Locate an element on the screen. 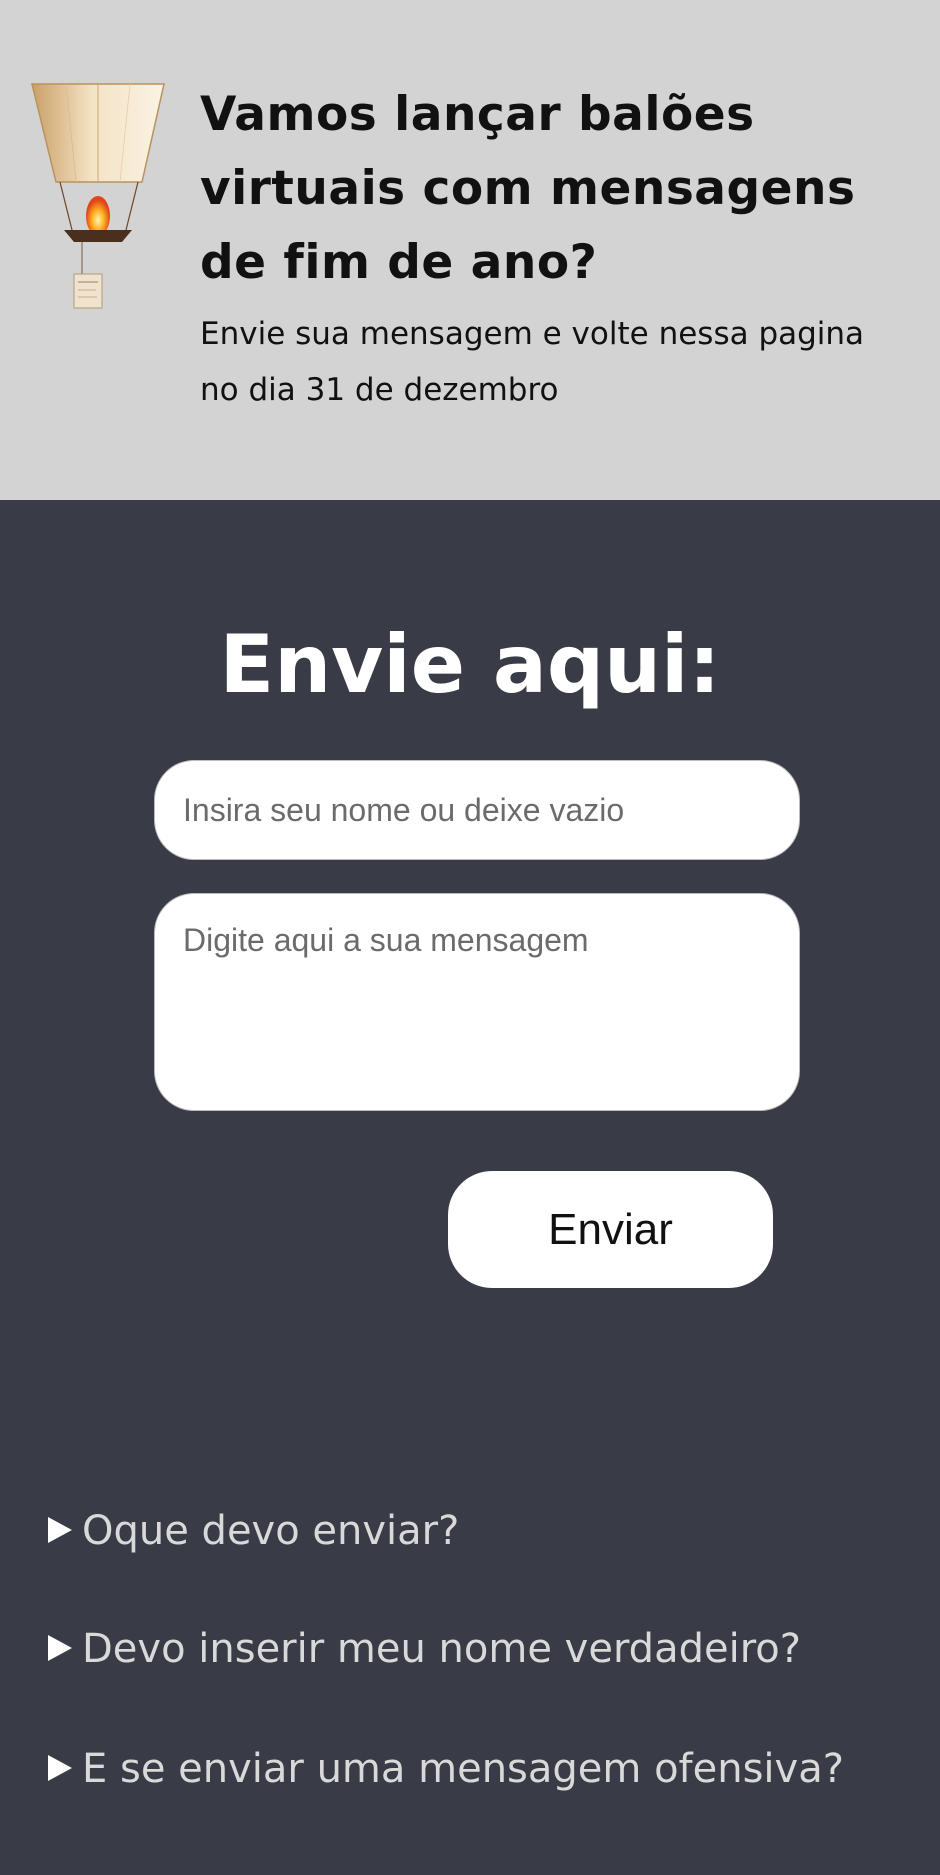  message-input is located at coordinates (477, 1002).